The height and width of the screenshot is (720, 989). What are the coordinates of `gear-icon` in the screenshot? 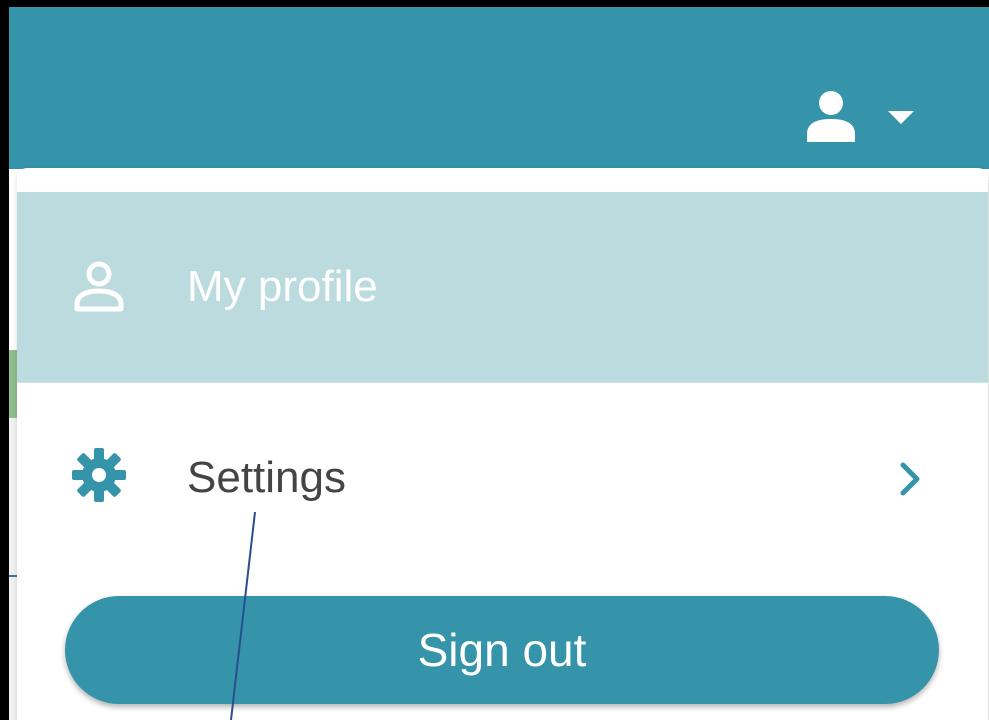 It's located at (99, 475).